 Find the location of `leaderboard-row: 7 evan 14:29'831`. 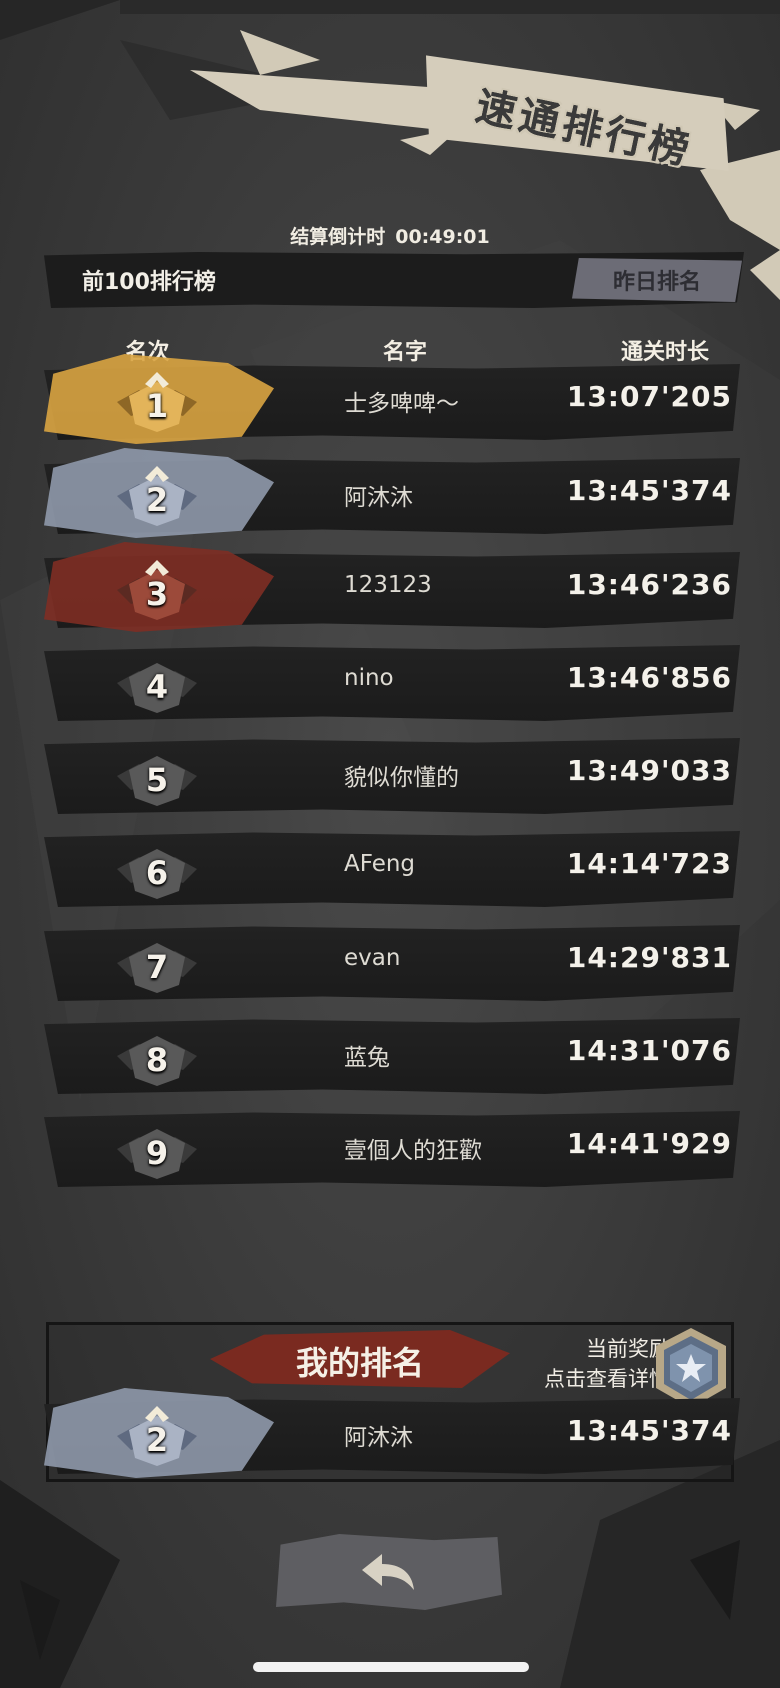

leaderboard-row: 7 evan 14:29'831 is located at coordinates (392, 963).